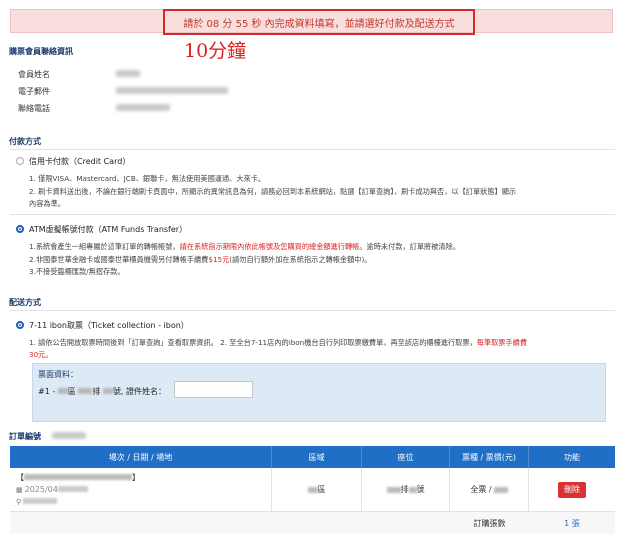 This screenshot has width=623, height=540. What do you see at coordinates (25, 302) in the screenshot?
I see `delivery-section-title: 配送方式` at bounding box center [25, 302].